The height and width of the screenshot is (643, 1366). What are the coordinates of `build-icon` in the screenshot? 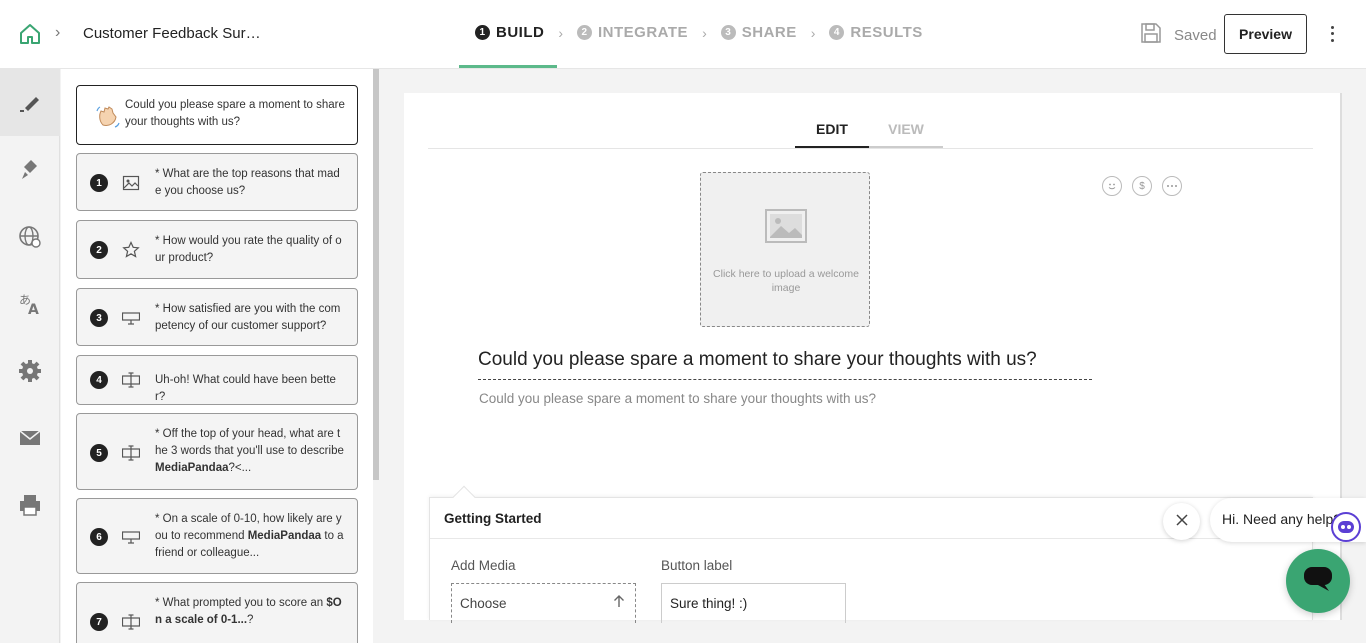 It's located at (30, 102).